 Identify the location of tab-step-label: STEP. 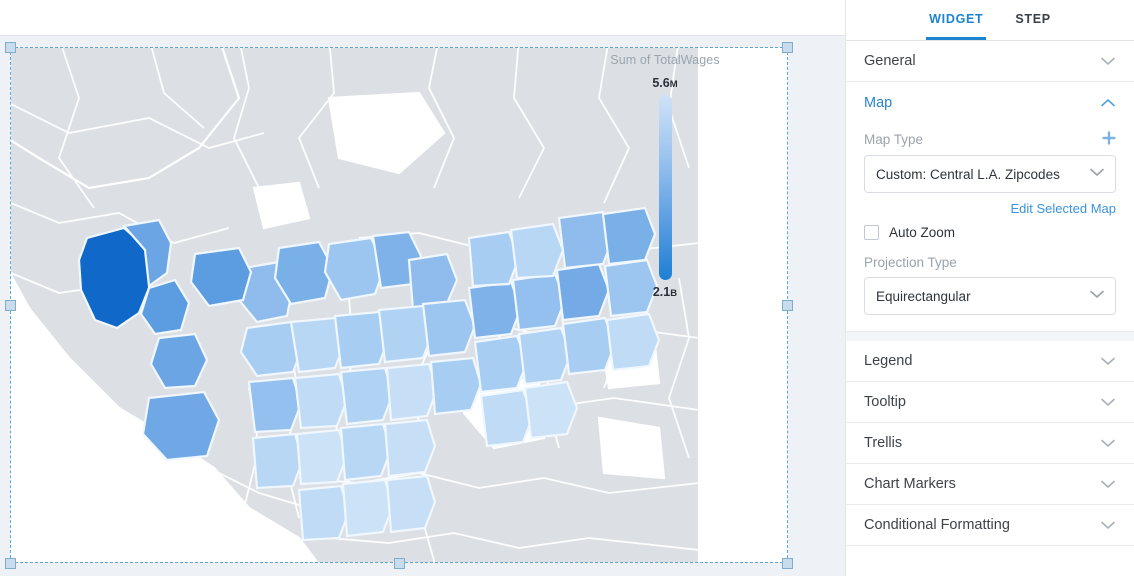
(1033, 18).